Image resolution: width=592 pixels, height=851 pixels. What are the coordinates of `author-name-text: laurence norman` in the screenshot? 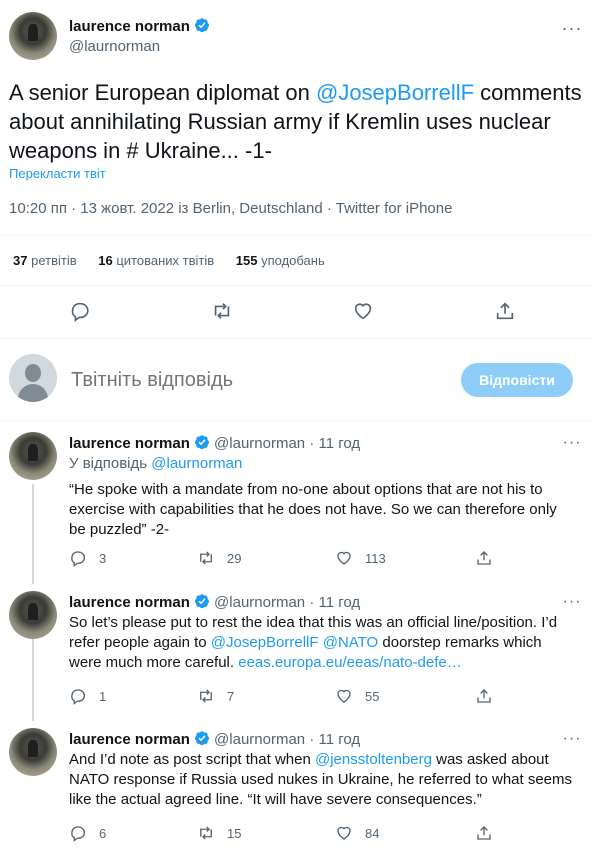 It's located at (129, 26).